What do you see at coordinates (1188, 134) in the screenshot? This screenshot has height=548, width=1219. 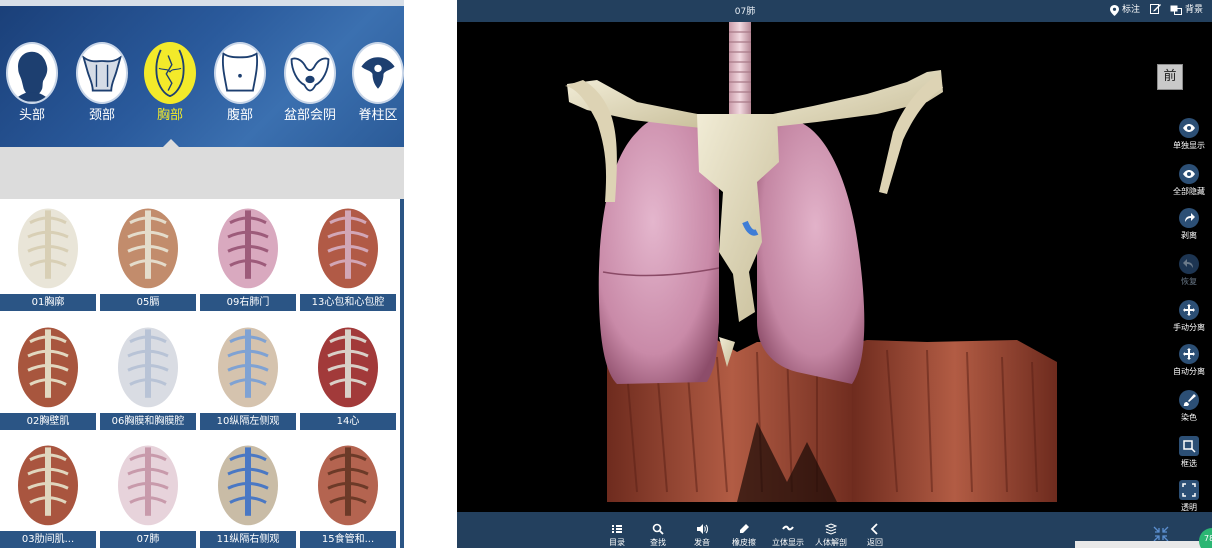 I see `tool-eye: 单独显示` at bounding box center [1188, 134].